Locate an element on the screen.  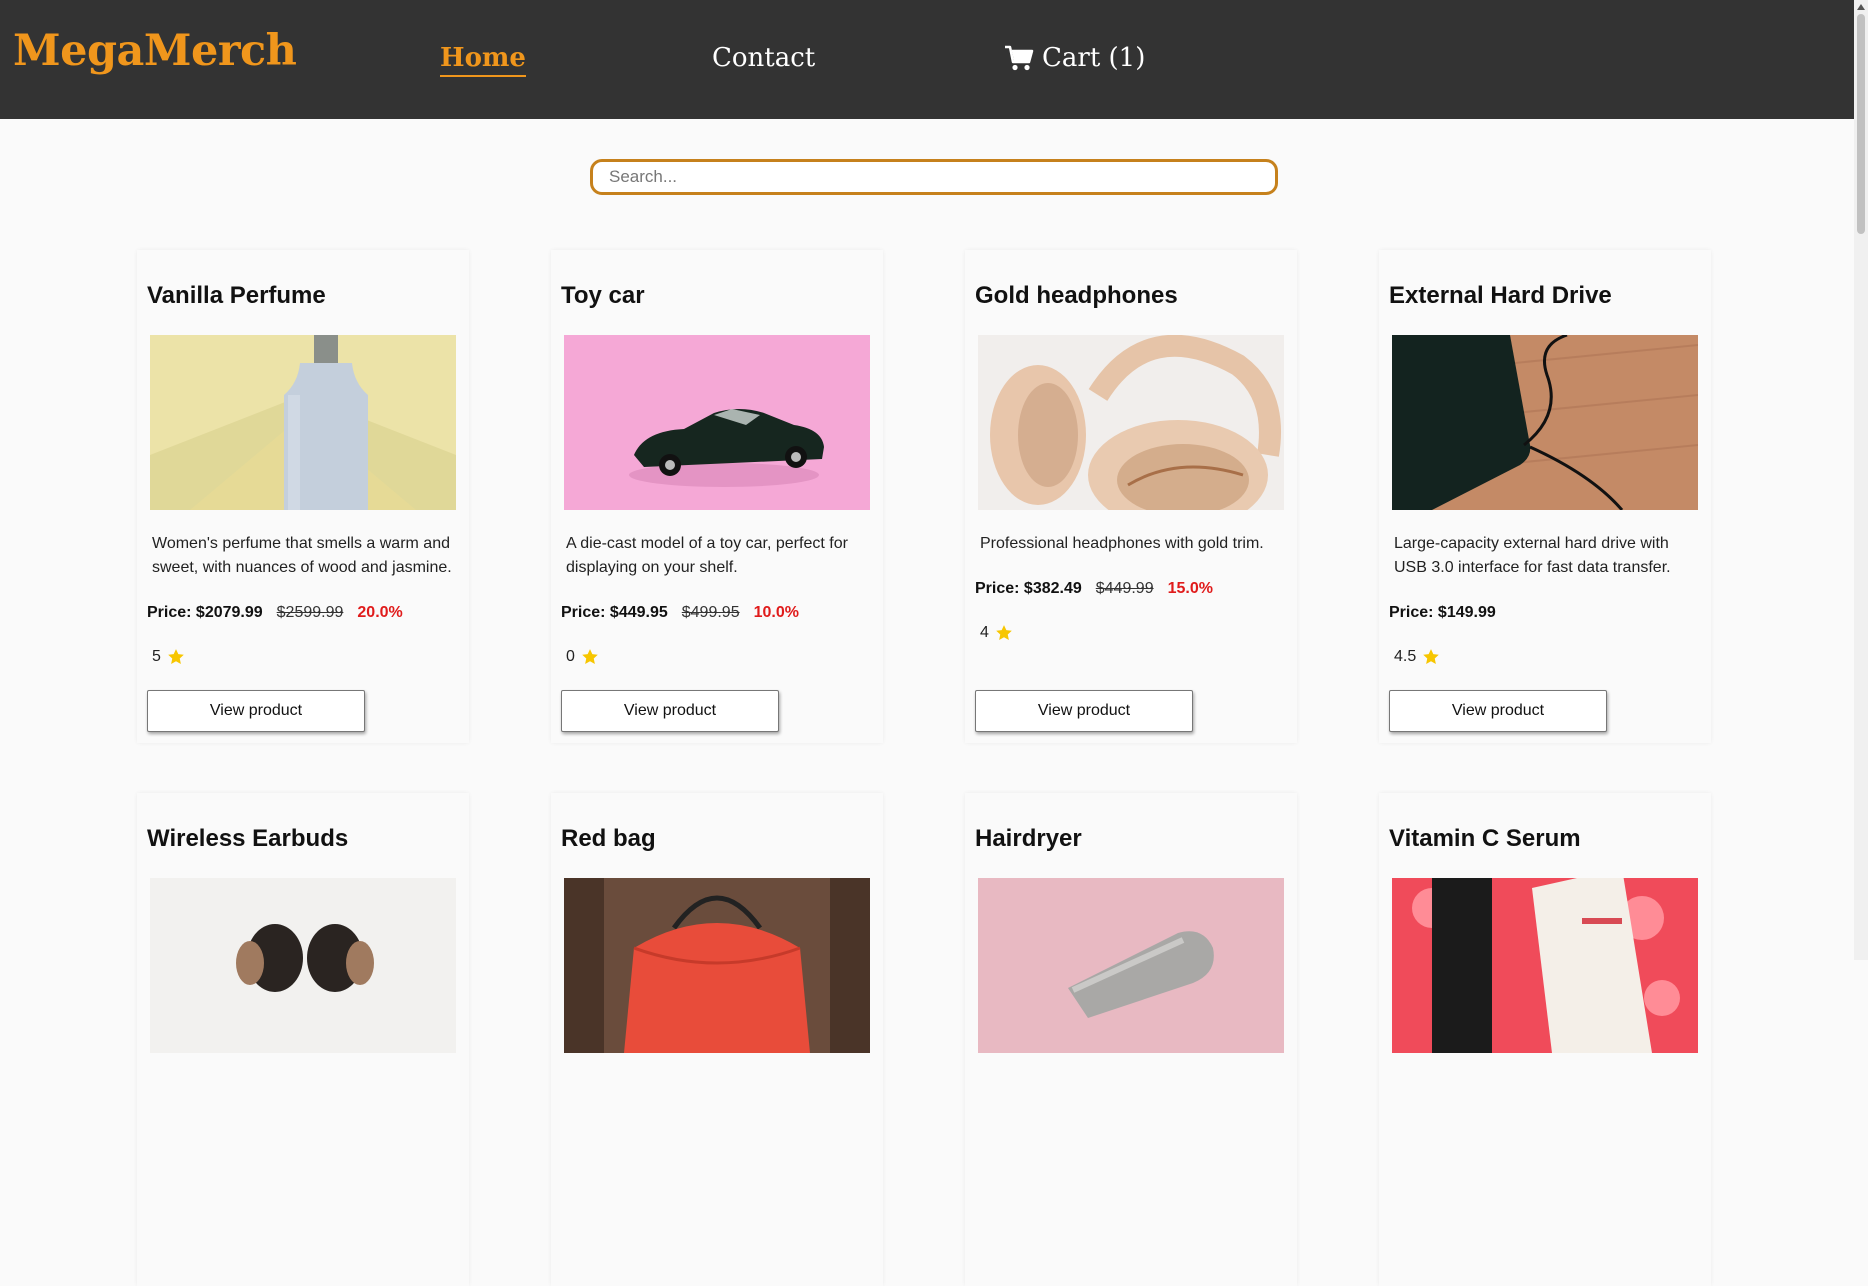
rating: 0 is located at coordinates (582, 657).